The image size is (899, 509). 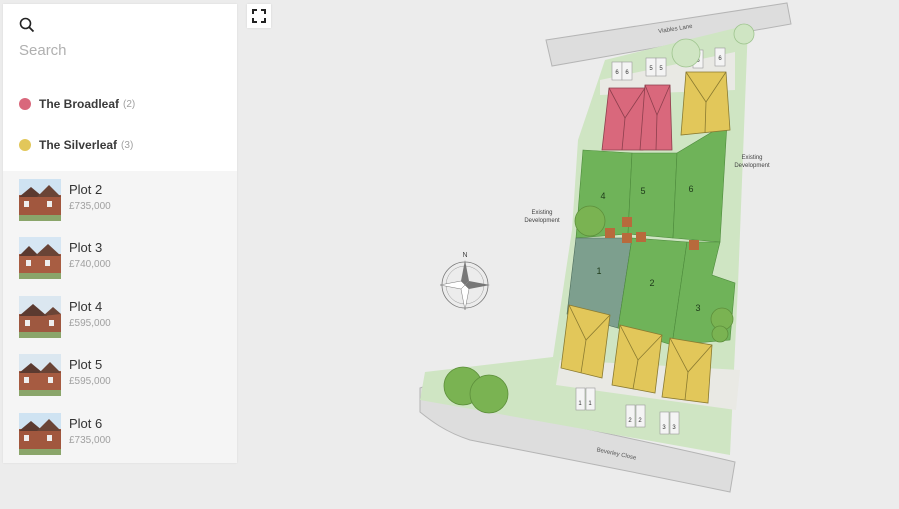 I want to click on search-icon, so click(x=27, y=25).